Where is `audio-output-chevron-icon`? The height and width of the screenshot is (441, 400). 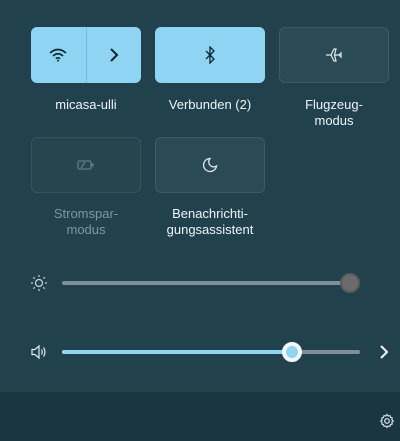 audio-output-chevron-icon is located at coordinates (384, 352).